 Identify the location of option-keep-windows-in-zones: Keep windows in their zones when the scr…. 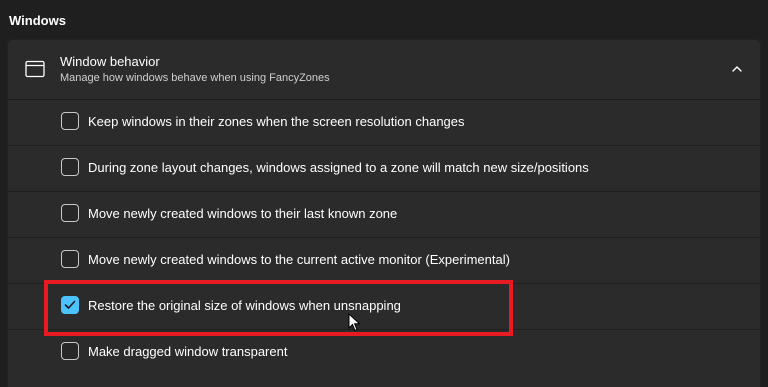
(384, 123).